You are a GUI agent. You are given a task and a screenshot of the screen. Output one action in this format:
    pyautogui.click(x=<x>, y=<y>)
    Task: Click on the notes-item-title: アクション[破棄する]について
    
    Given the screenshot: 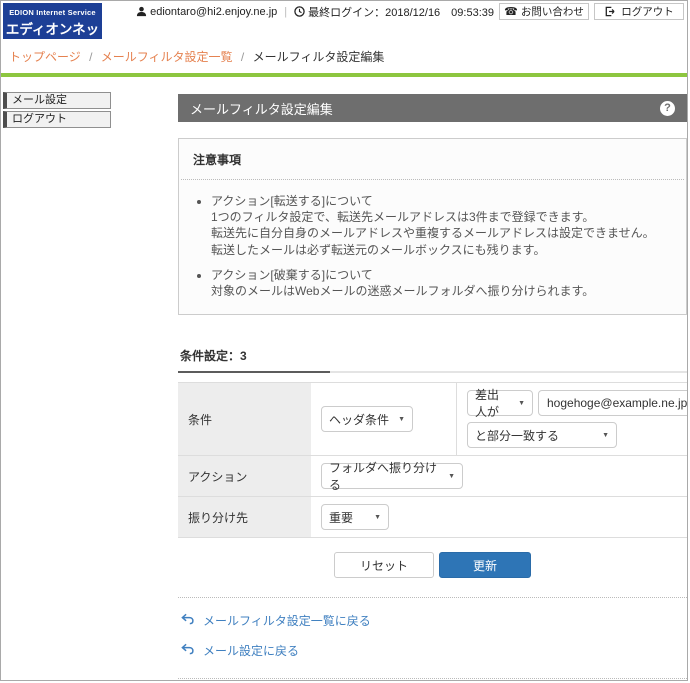 What is the action you would take?
    pyautogui.click(x=292, y=274)
    